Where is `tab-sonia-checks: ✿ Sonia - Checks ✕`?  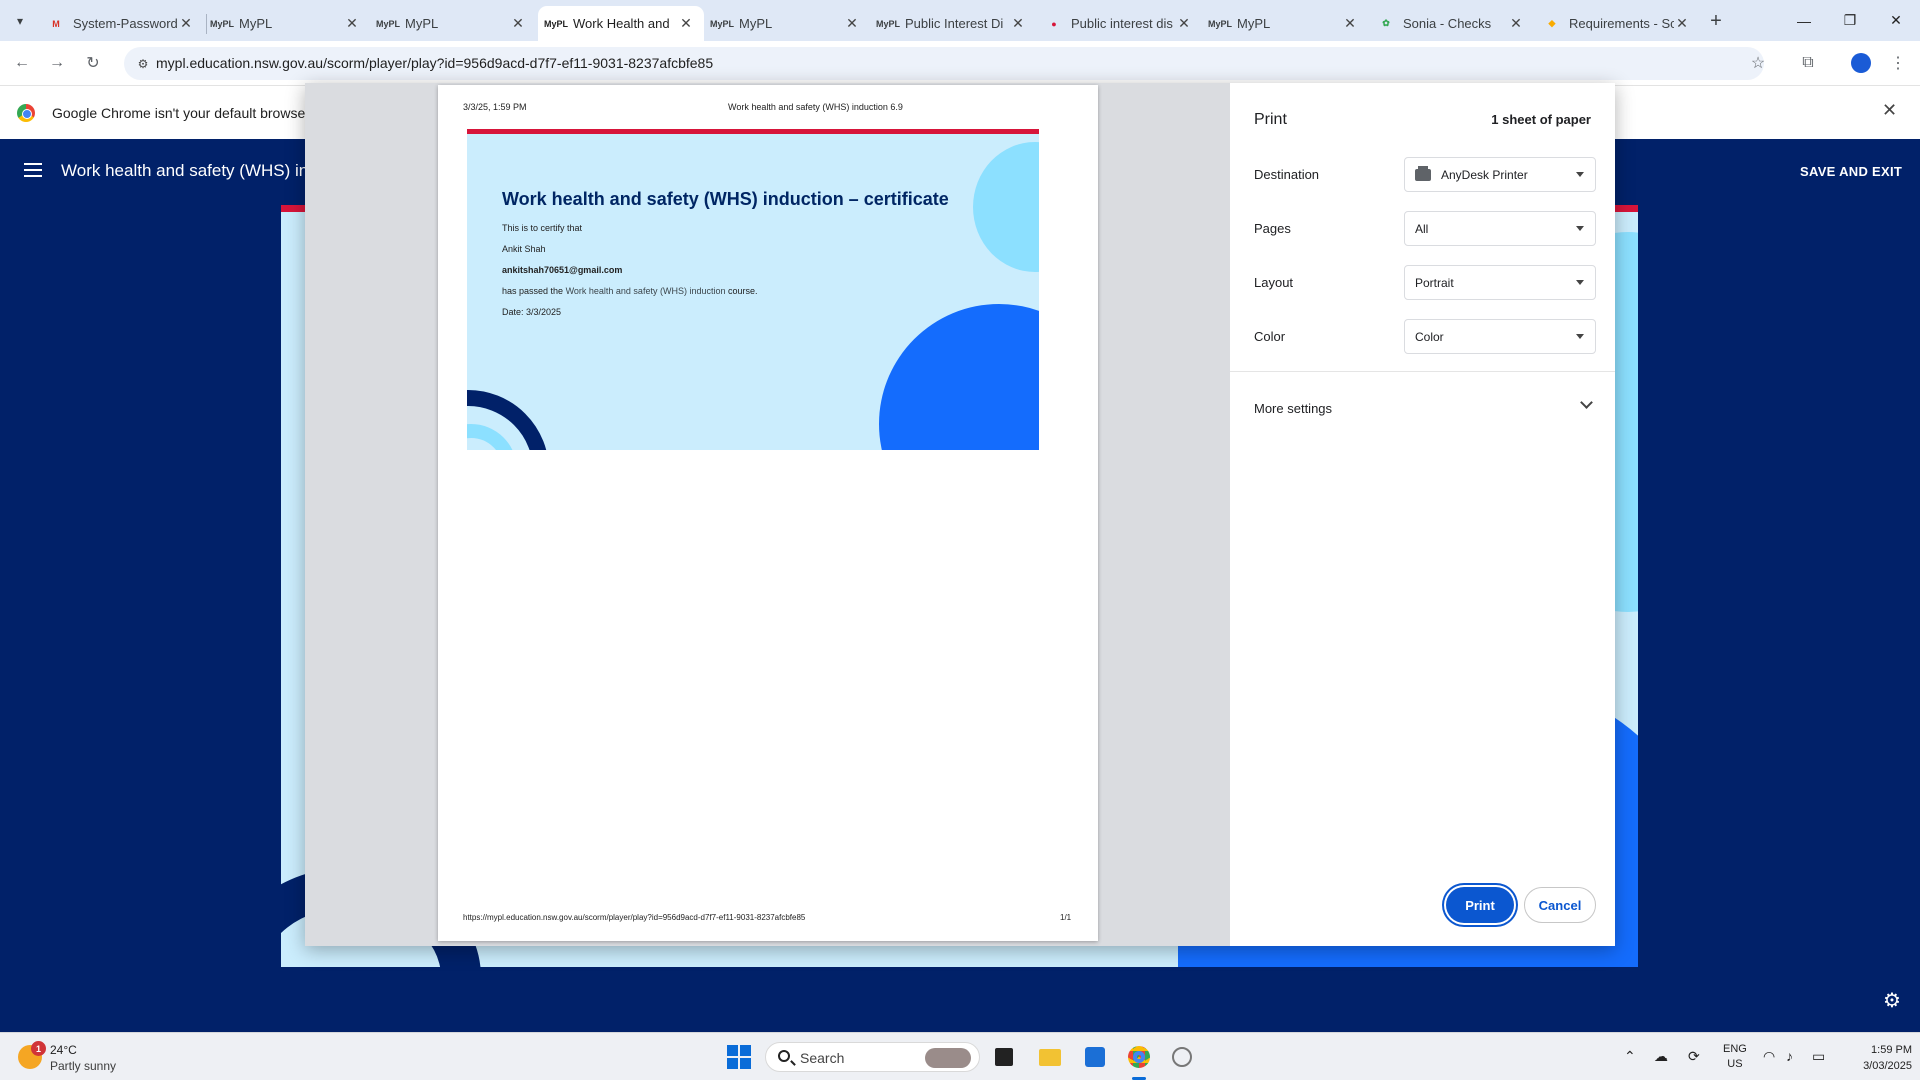
tab-sonia-checks: ✿ Sonia - Checks ✕ is located at coordinates (1451, 23).